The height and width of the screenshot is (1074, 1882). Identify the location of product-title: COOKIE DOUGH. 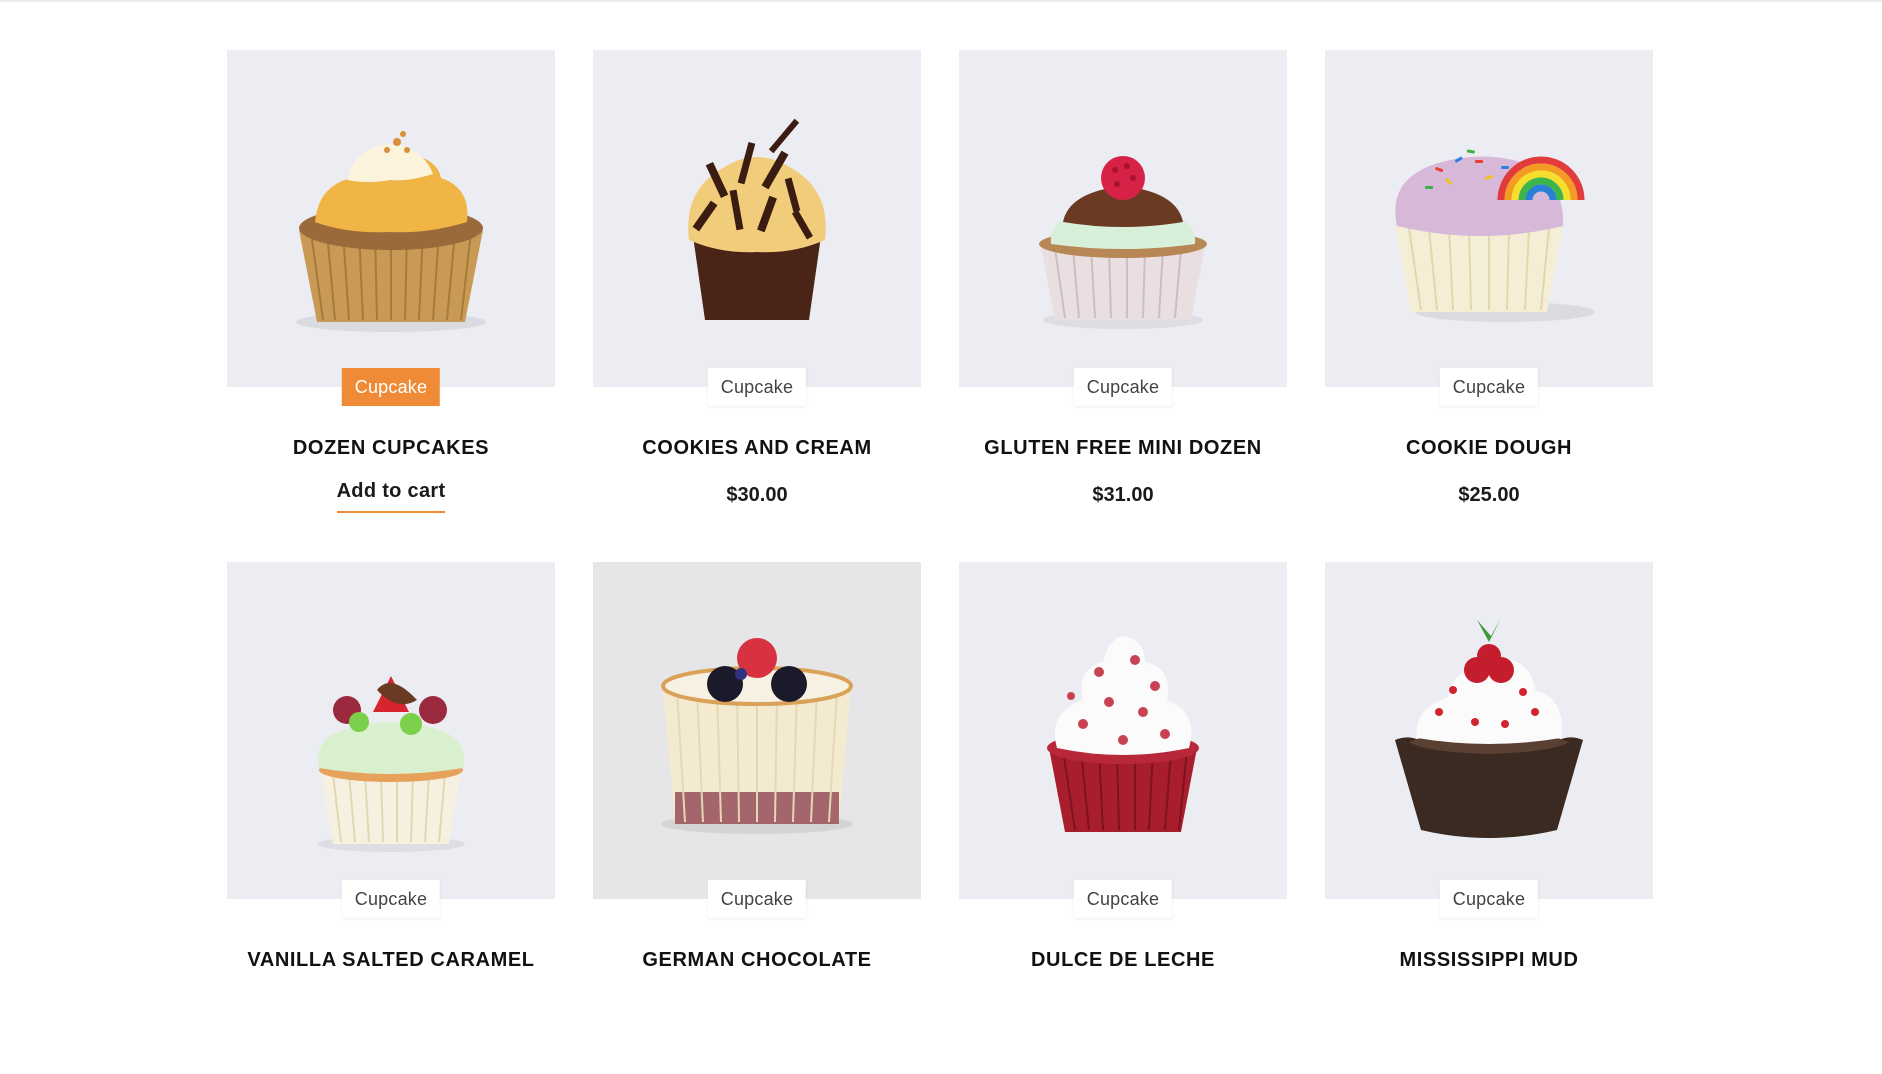
(1489, 448).